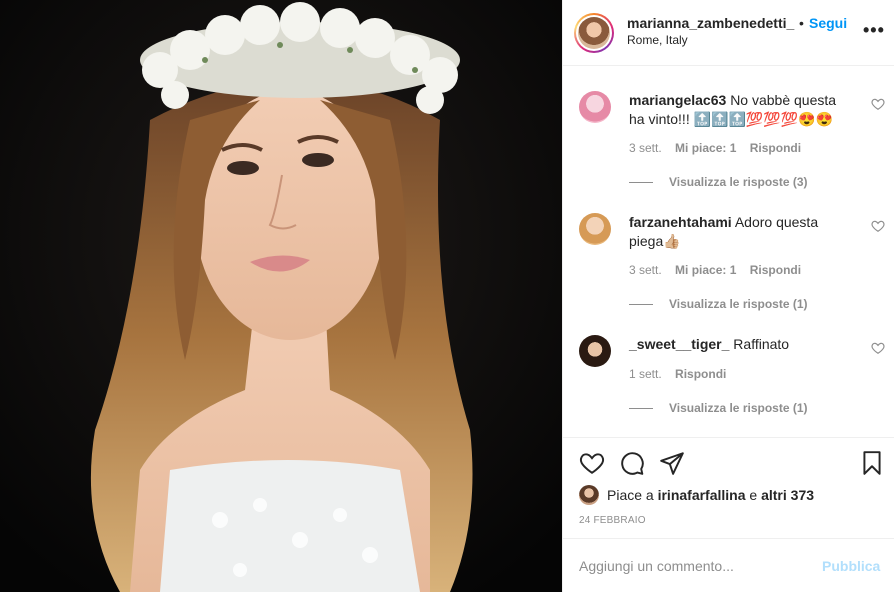 The width and height of the screenshot is (894, 592). I want to click on comment-username: farzanehtahami, so click(680, 222).